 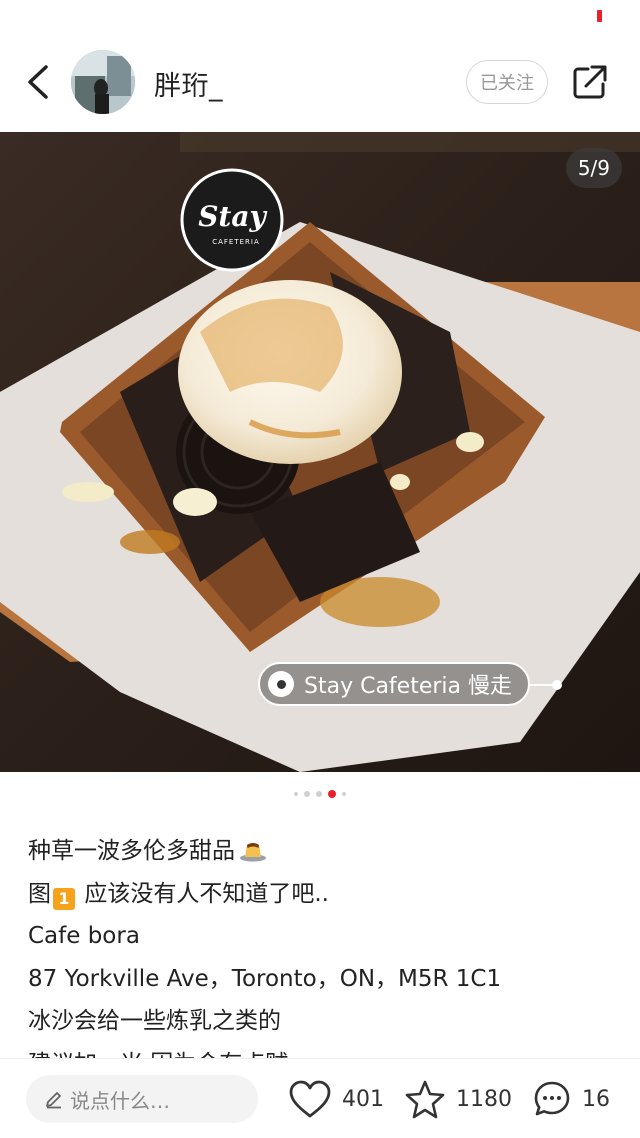 I want to click on comment-bubble-icon, so click(x=552, y=1098).